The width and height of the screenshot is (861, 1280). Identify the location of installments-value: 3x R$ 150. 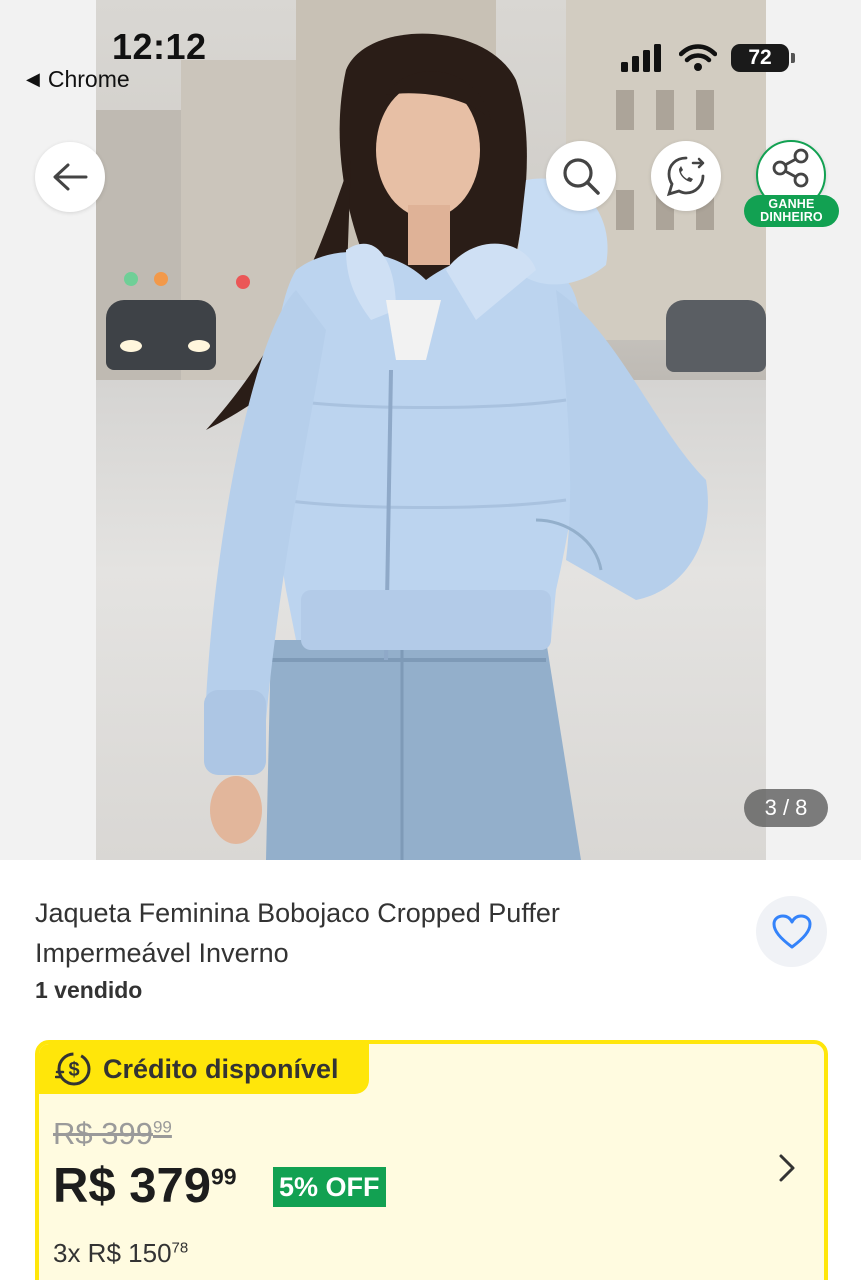
(112, 1253).